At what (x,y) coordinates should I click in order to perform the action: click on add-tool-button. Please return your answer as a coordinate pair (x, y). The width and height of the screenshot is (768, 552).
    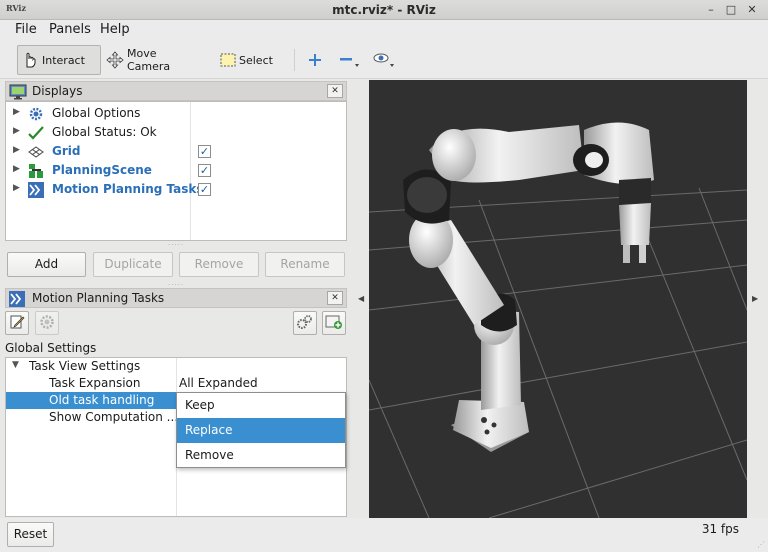
    Looking at the image, I should click on (315, 60).